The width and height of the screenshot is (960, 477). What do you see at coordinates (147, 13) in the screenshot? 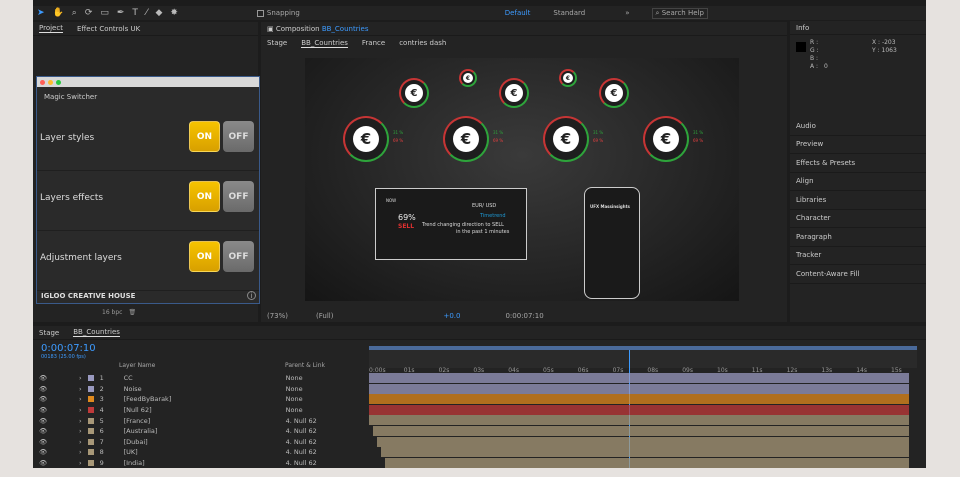
I see `brush-tool-icon: ⁄` at bounding box center [147, 13].